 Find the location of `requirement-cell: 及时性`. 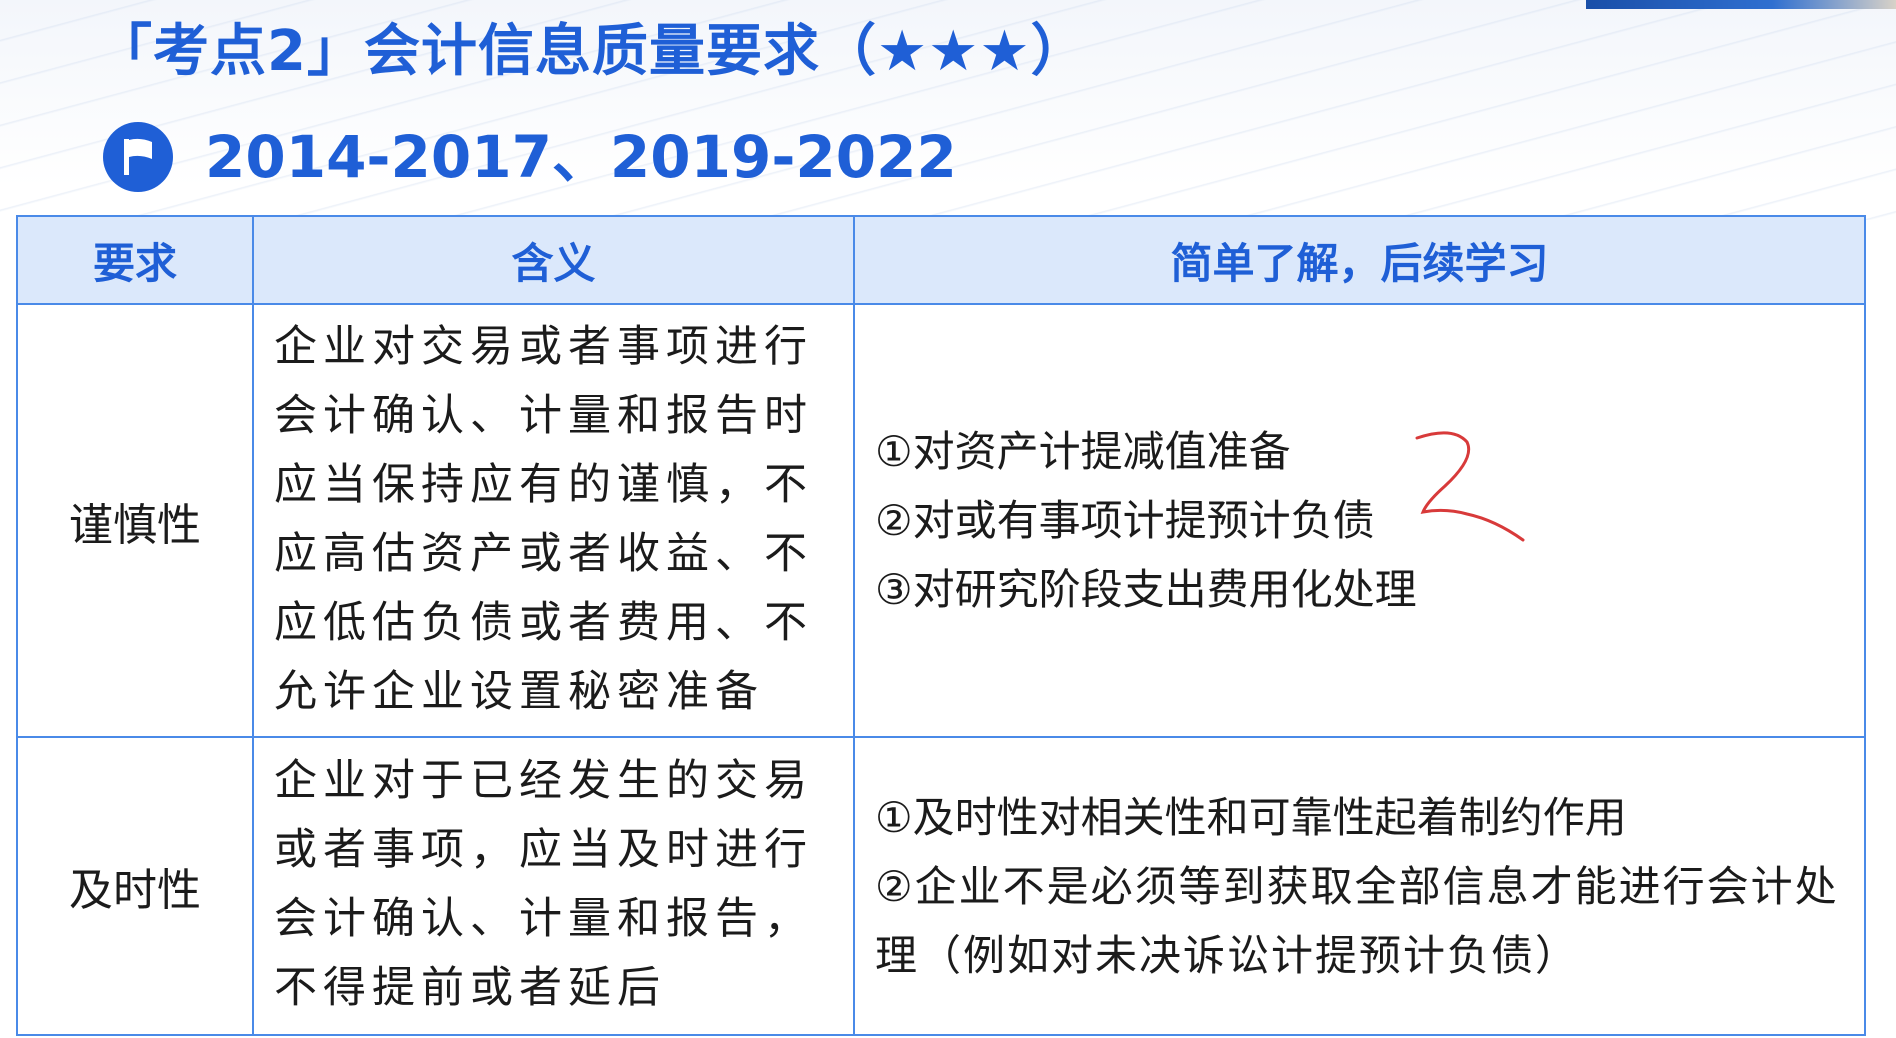

requirement-cell: 及时性 is located at coordinates (135, 886).